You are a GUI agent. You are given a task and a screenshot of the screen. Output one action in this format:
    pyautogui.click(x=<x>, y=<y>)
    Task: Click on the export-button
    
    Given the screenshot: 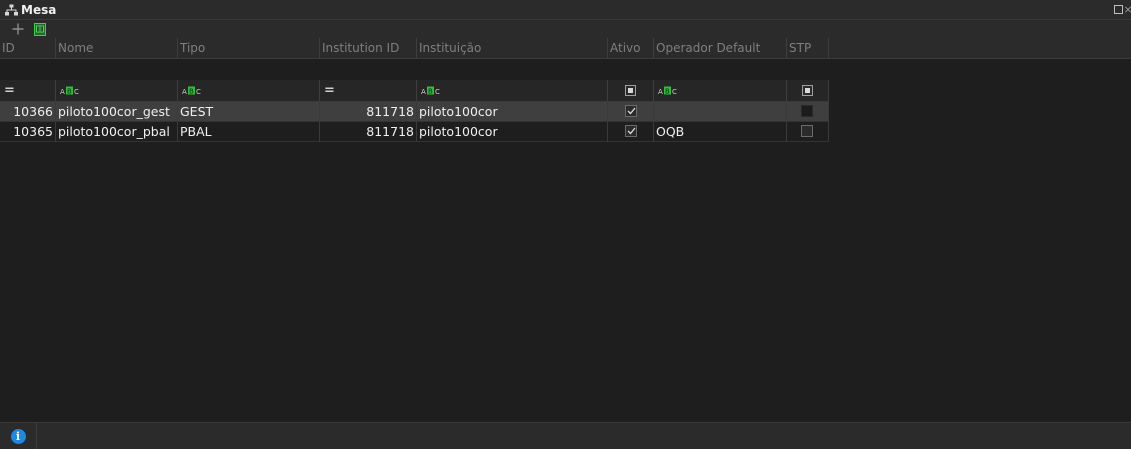 What is the action you would take?
    pyautogui.click(x=40, y=29)
    